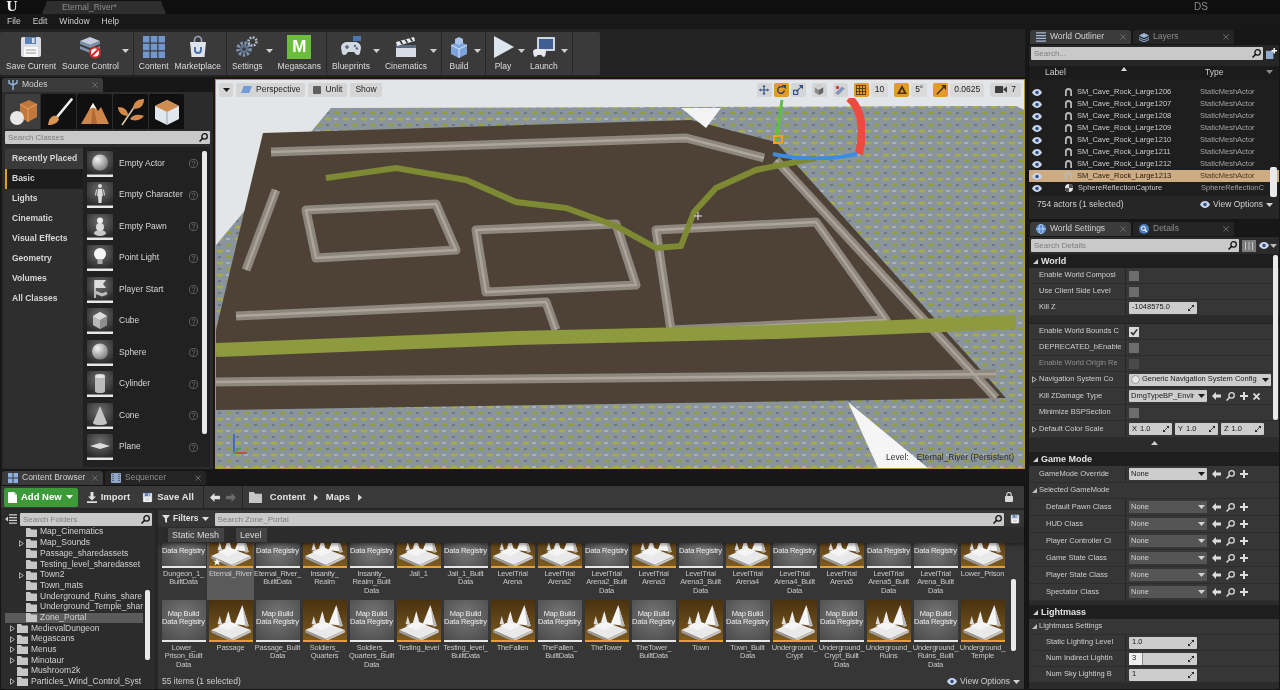  I want to click on category-tab: Volumes, so click(44, 279).